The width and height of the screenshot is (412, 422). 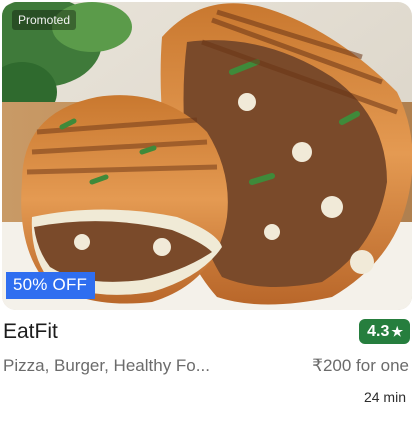 What do you see at coordinates (30, 332) in the screenshot?
I see `restaurant-name: EatFit` at bounding box center [30, 332].